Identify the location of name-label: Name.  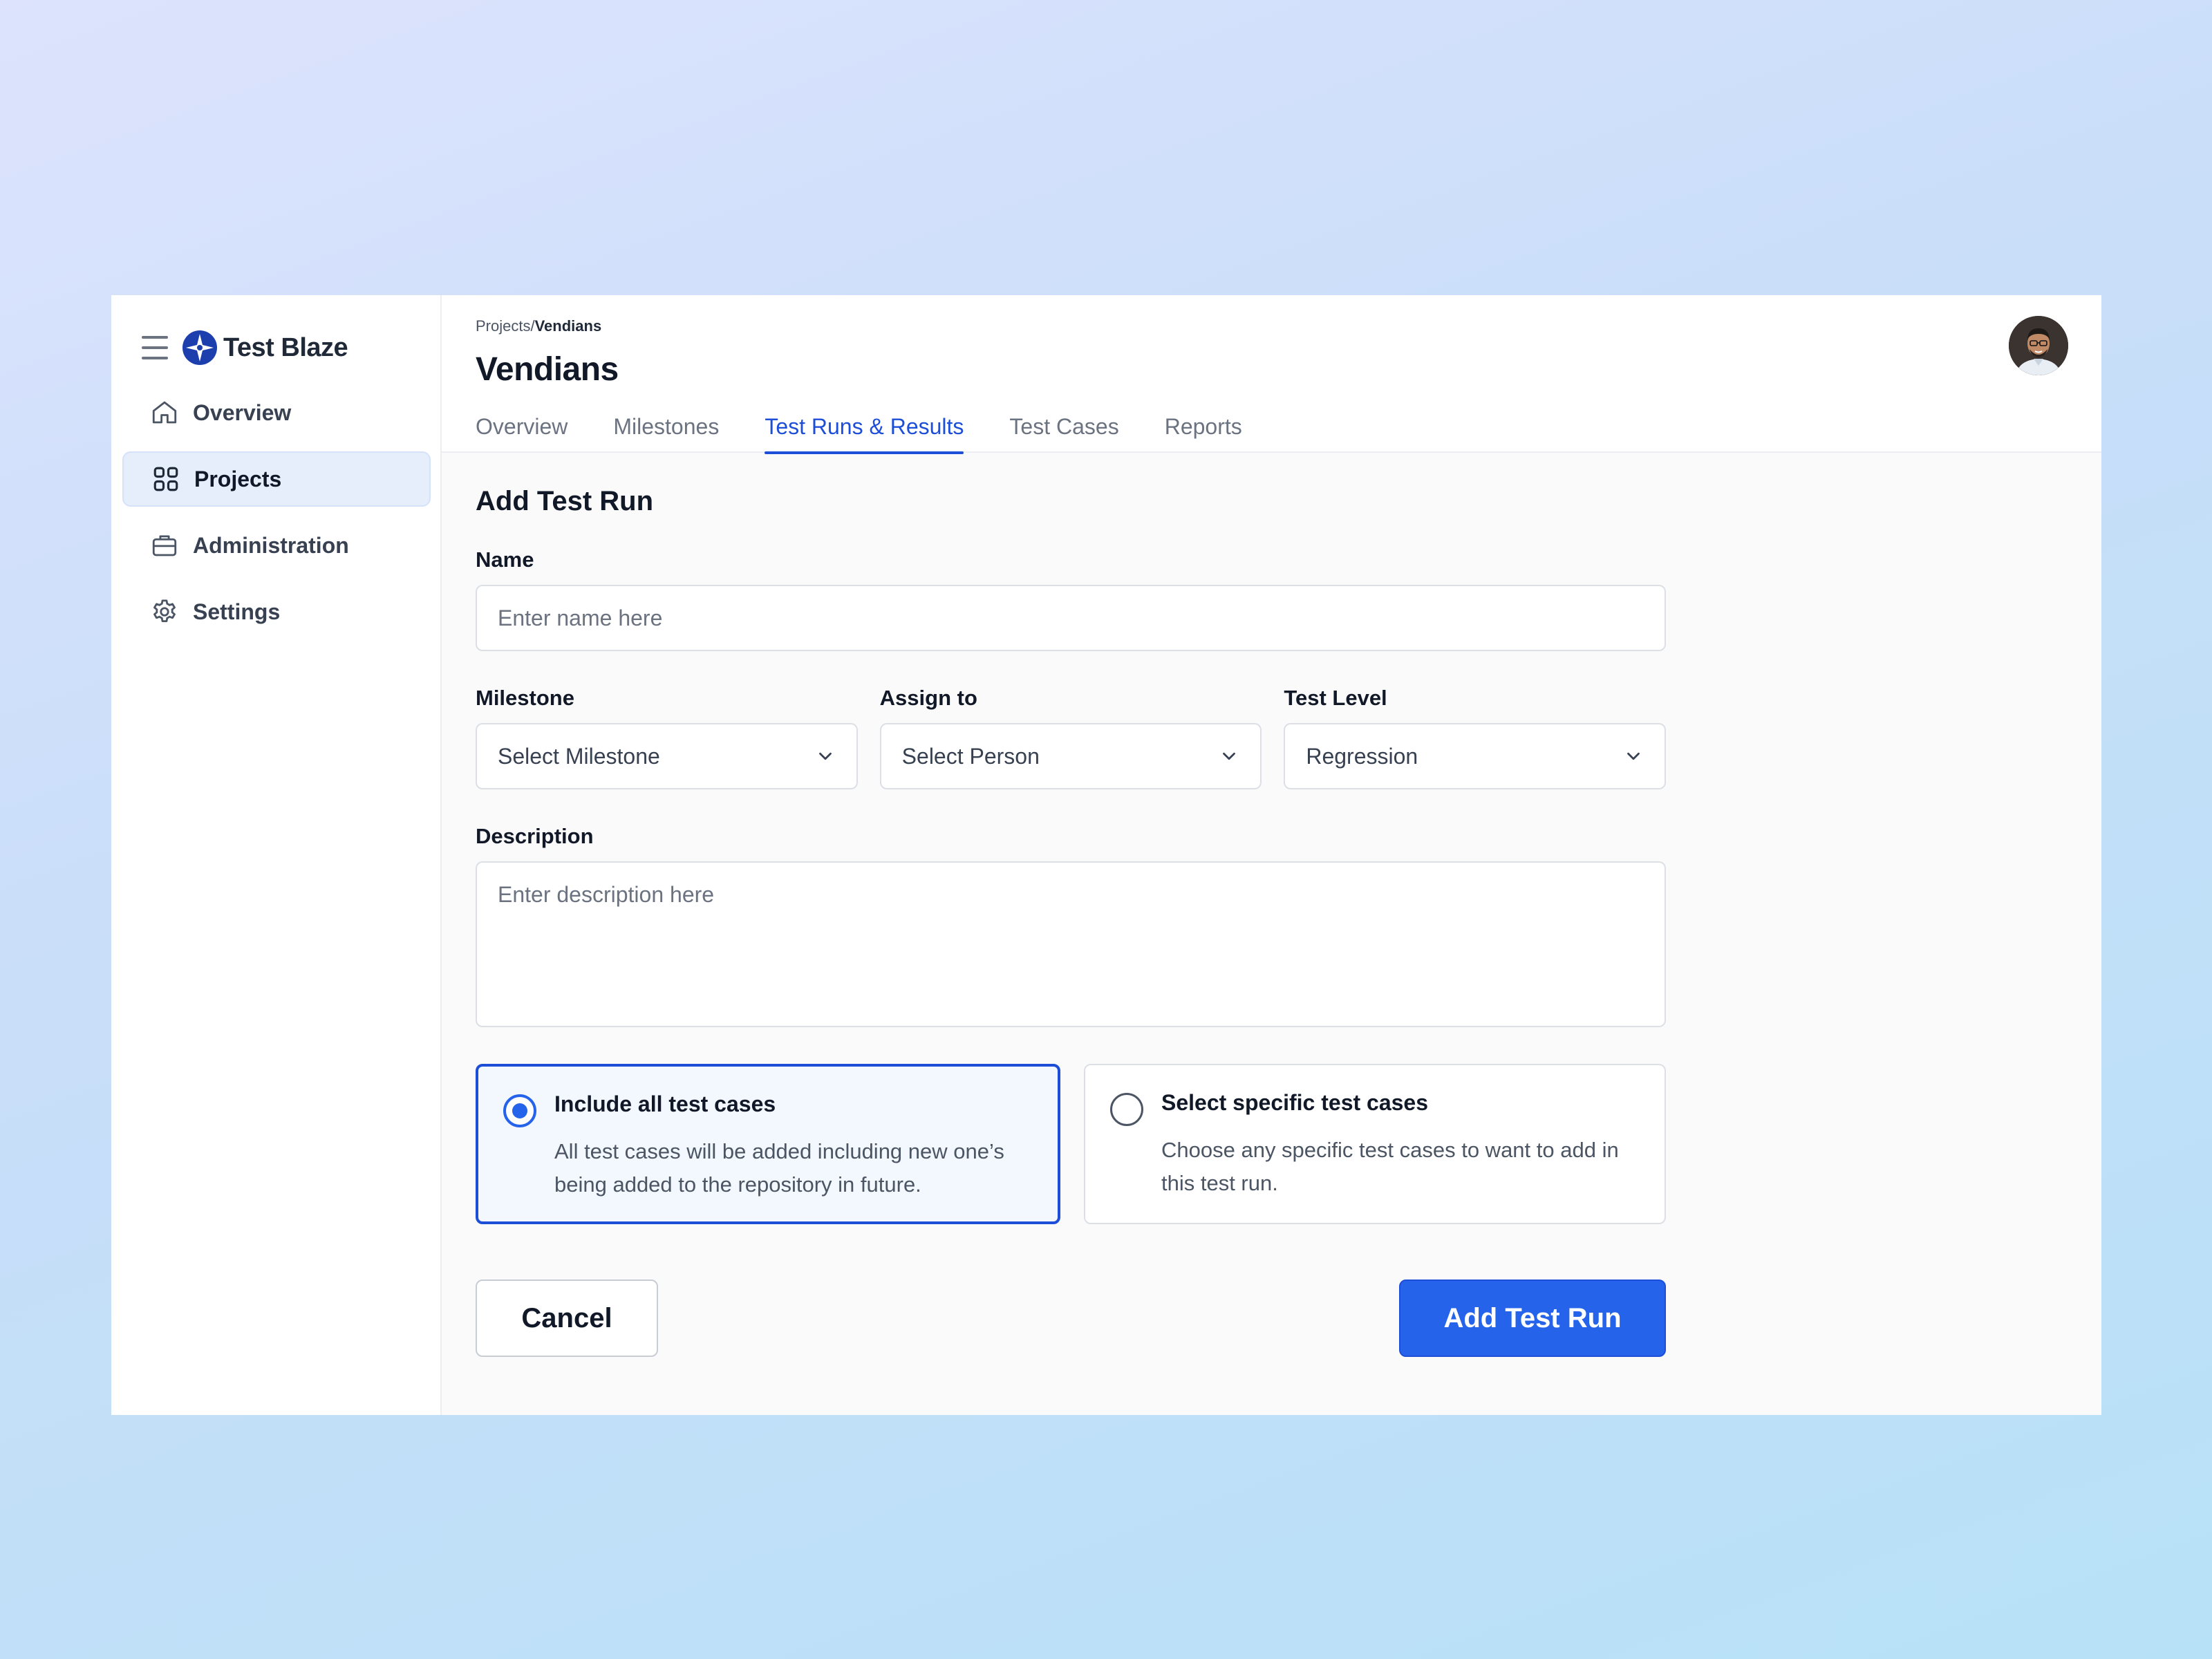
(505, 559).